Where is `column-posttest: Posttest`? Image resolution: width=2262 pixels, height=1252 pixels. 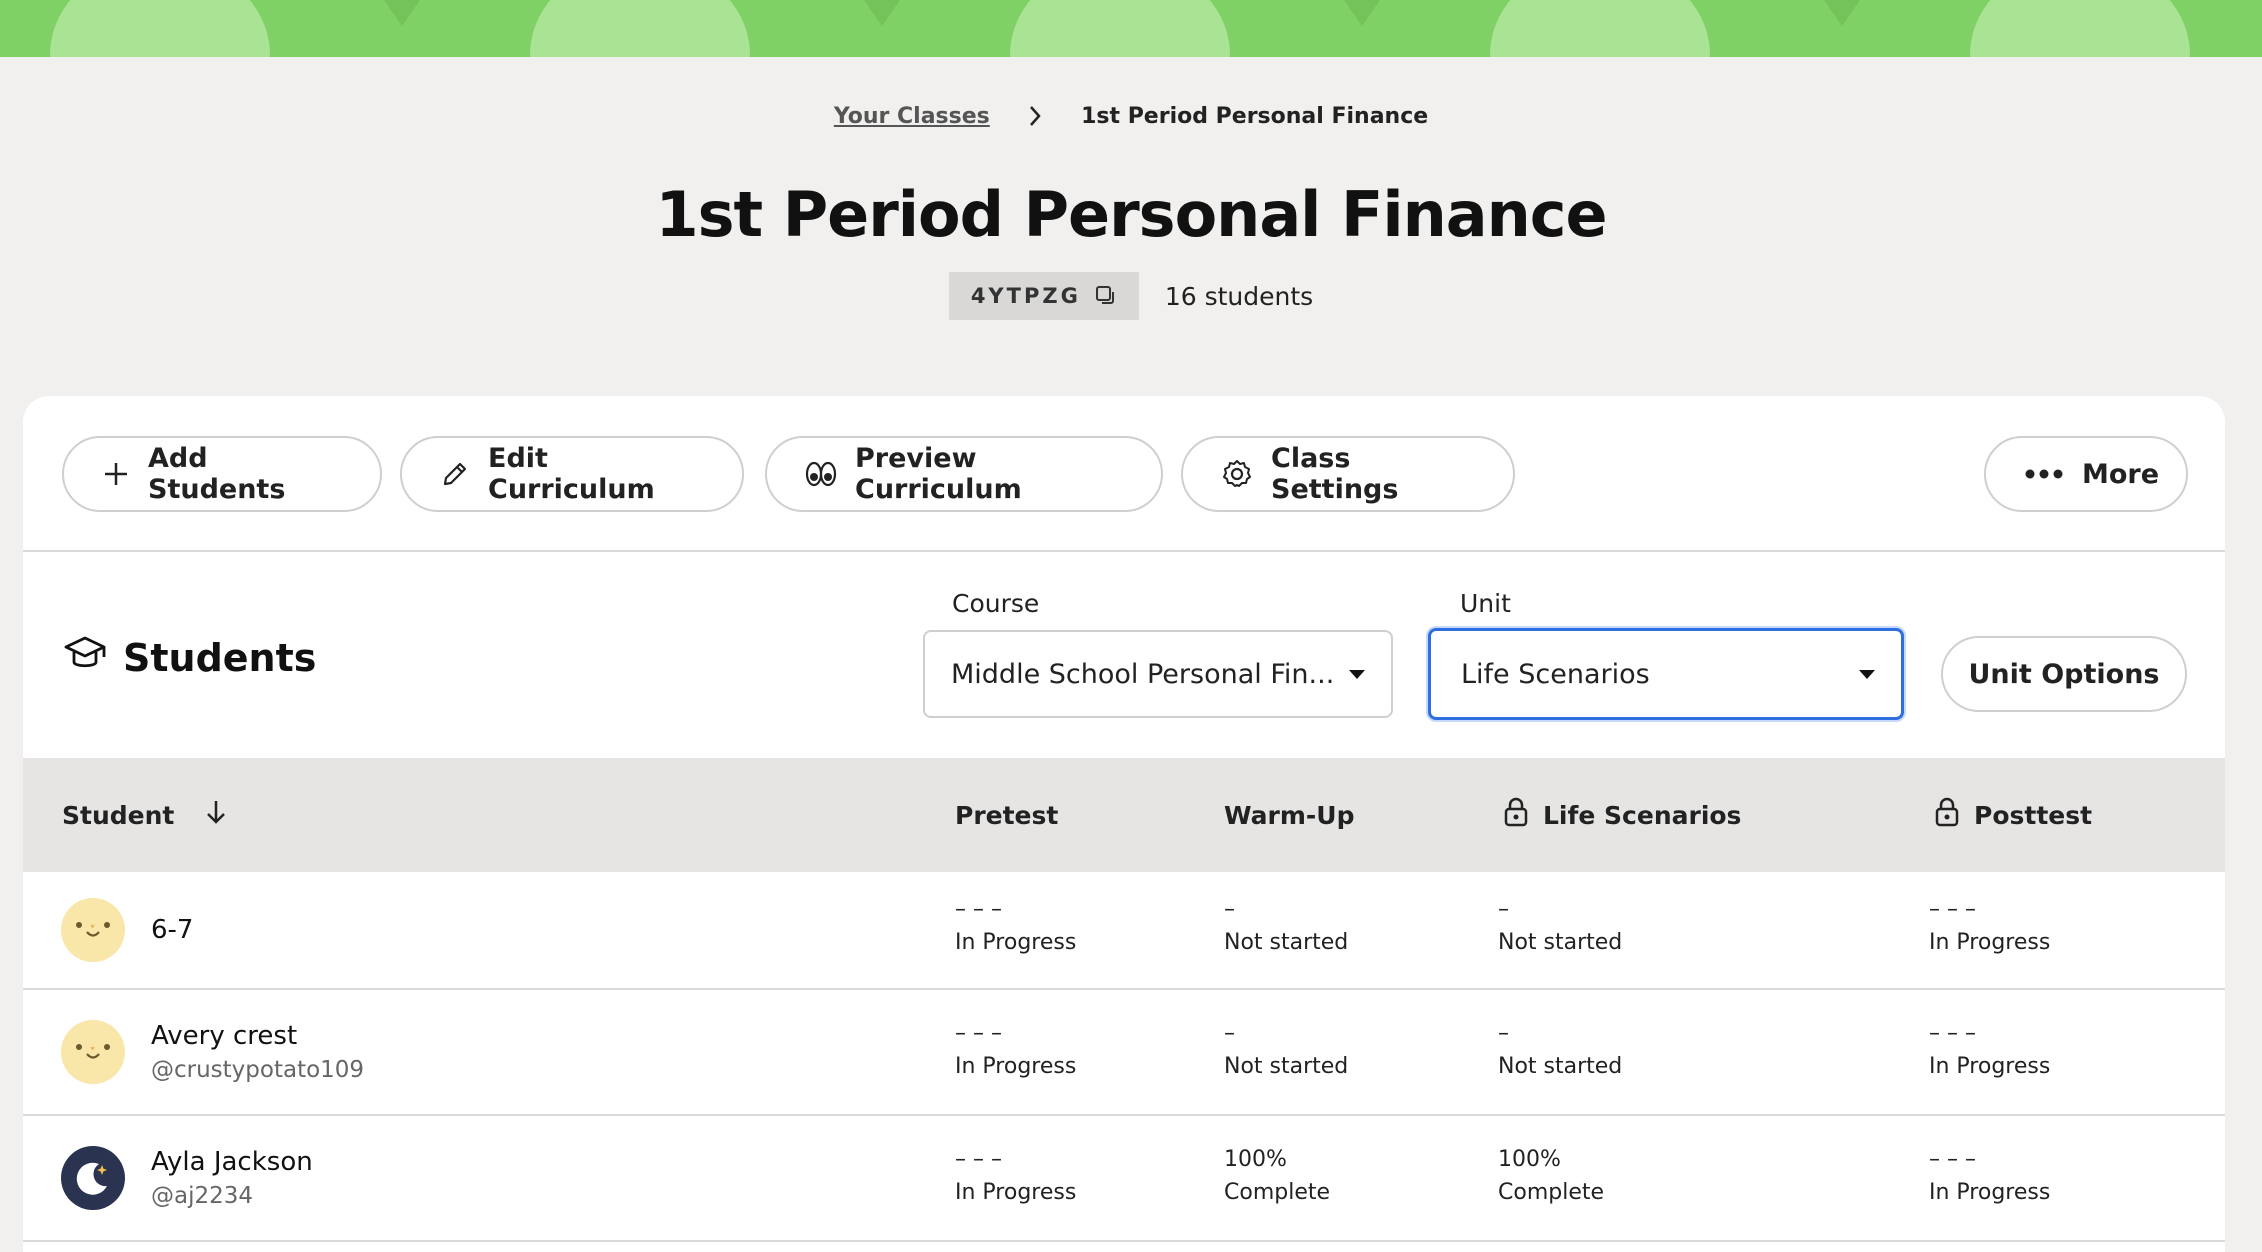 column-posttest: Posttest is located at coordinates (2013, 815).